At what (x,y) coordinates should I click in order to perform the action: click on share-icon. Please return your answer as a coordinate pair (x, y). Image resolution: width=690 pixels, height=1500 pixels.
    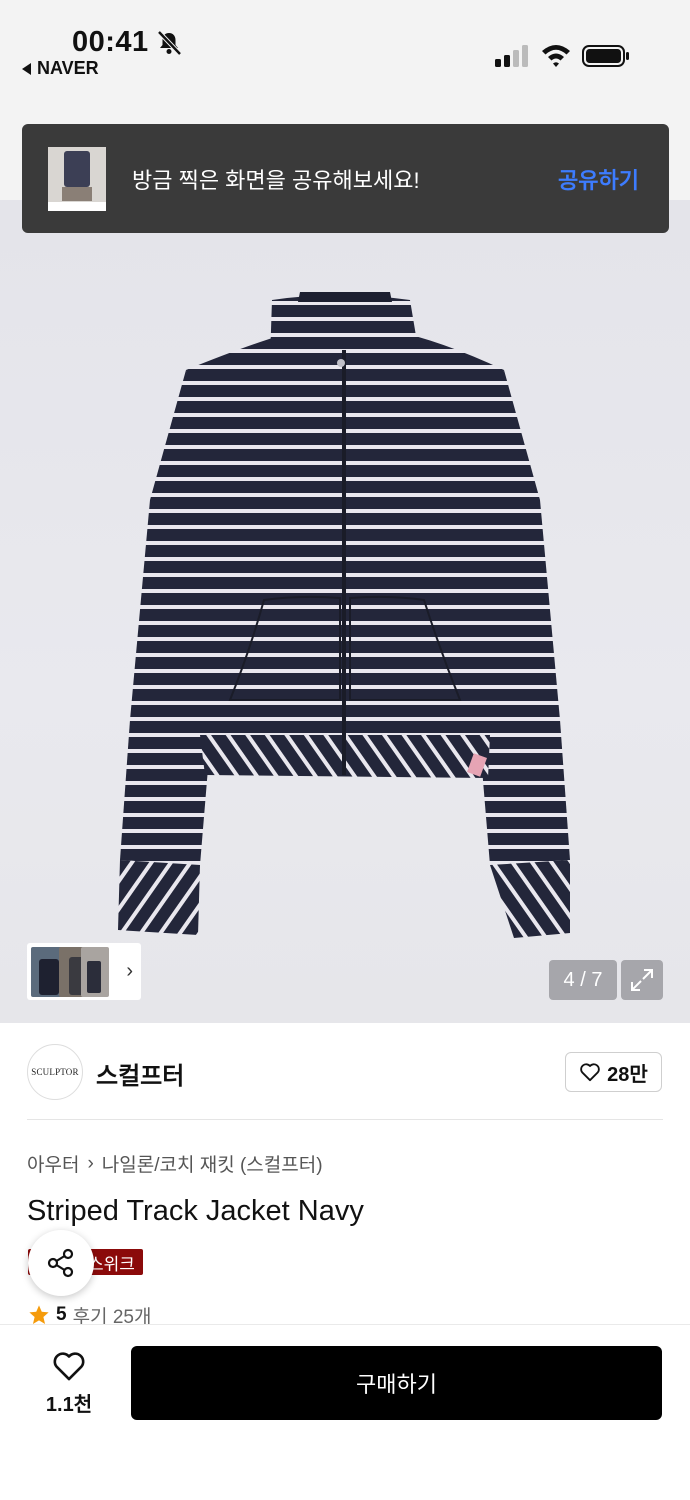
    Looking at the image, I should click on (60, 1263).